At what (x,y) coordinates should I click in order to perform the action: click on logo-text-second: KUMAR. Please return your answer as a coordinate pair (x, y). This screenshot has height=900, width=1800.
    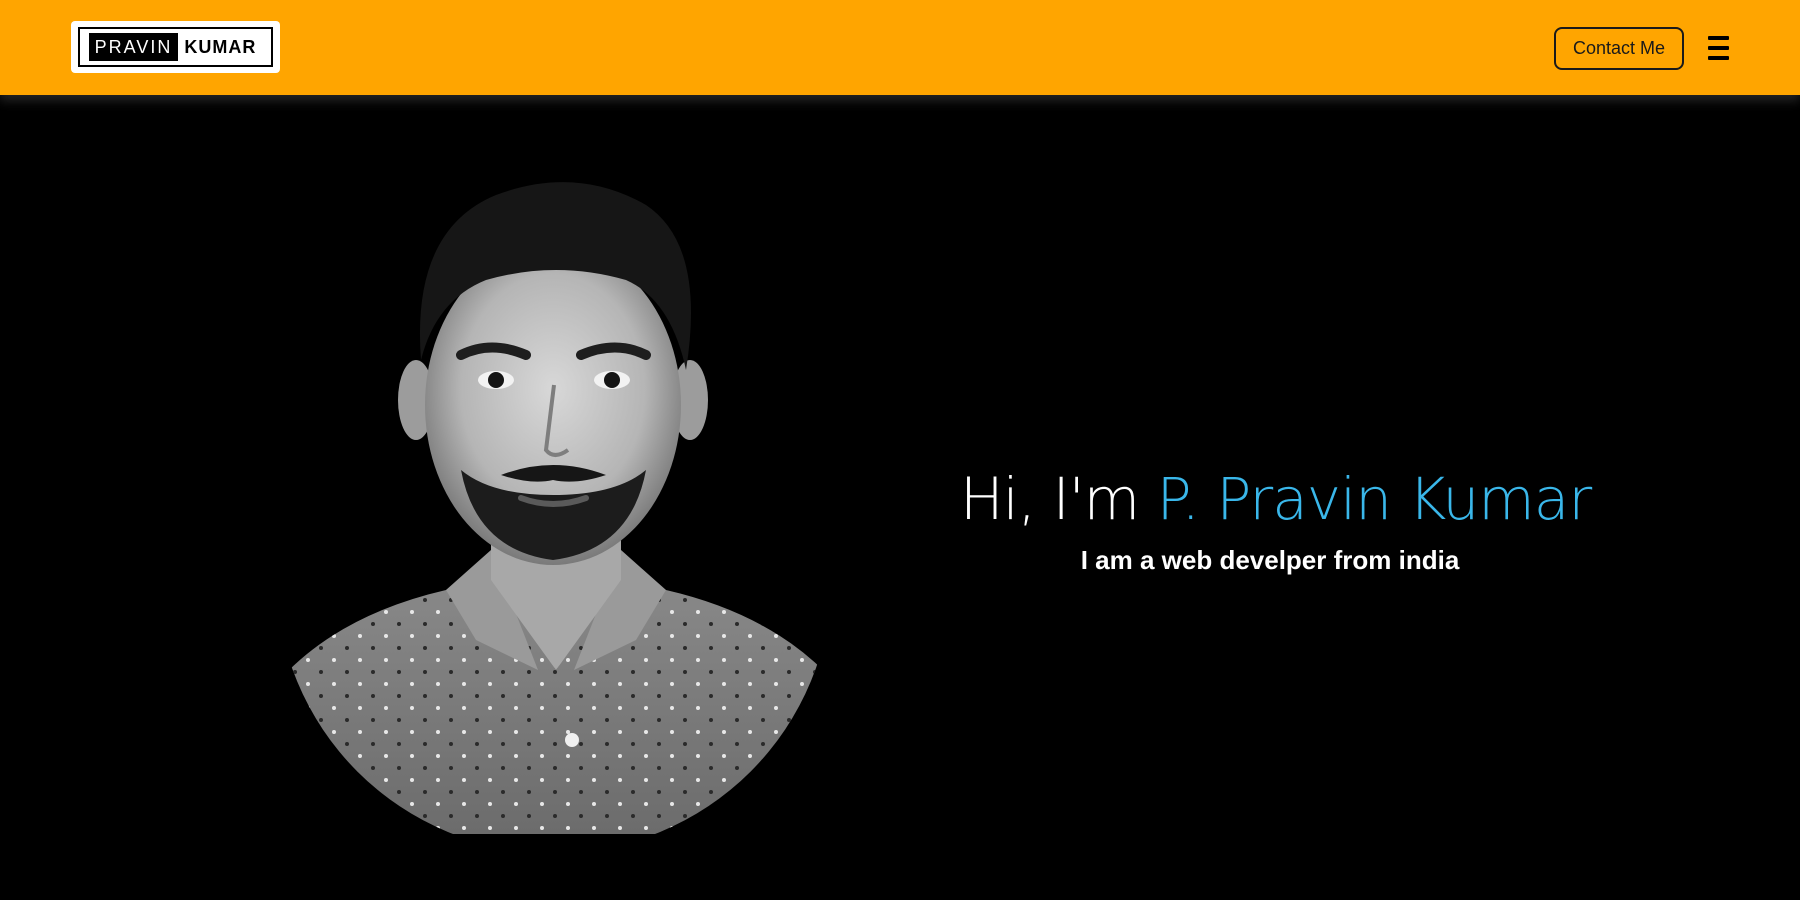
    Looking at the image, I should click on (220, 47).